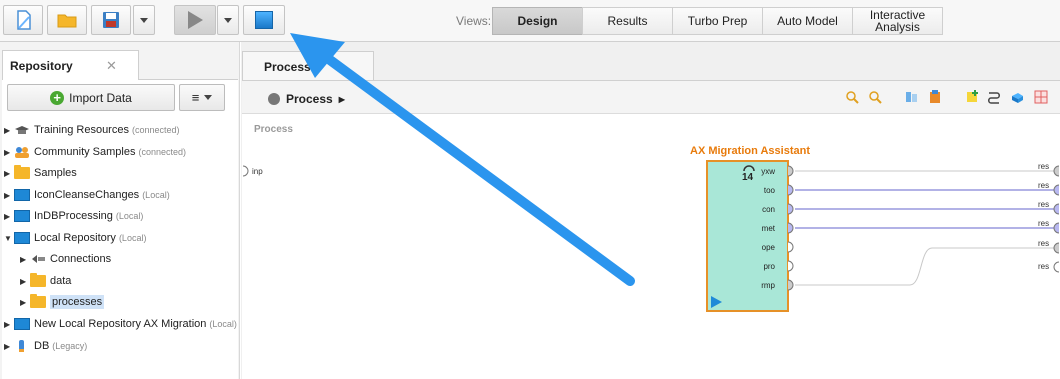 The height and width of the screenshot is (379, 1060). What do you see at coordinates (195, 20) in the screenshot?
I see `run-button` at bounding box center [195, 20].